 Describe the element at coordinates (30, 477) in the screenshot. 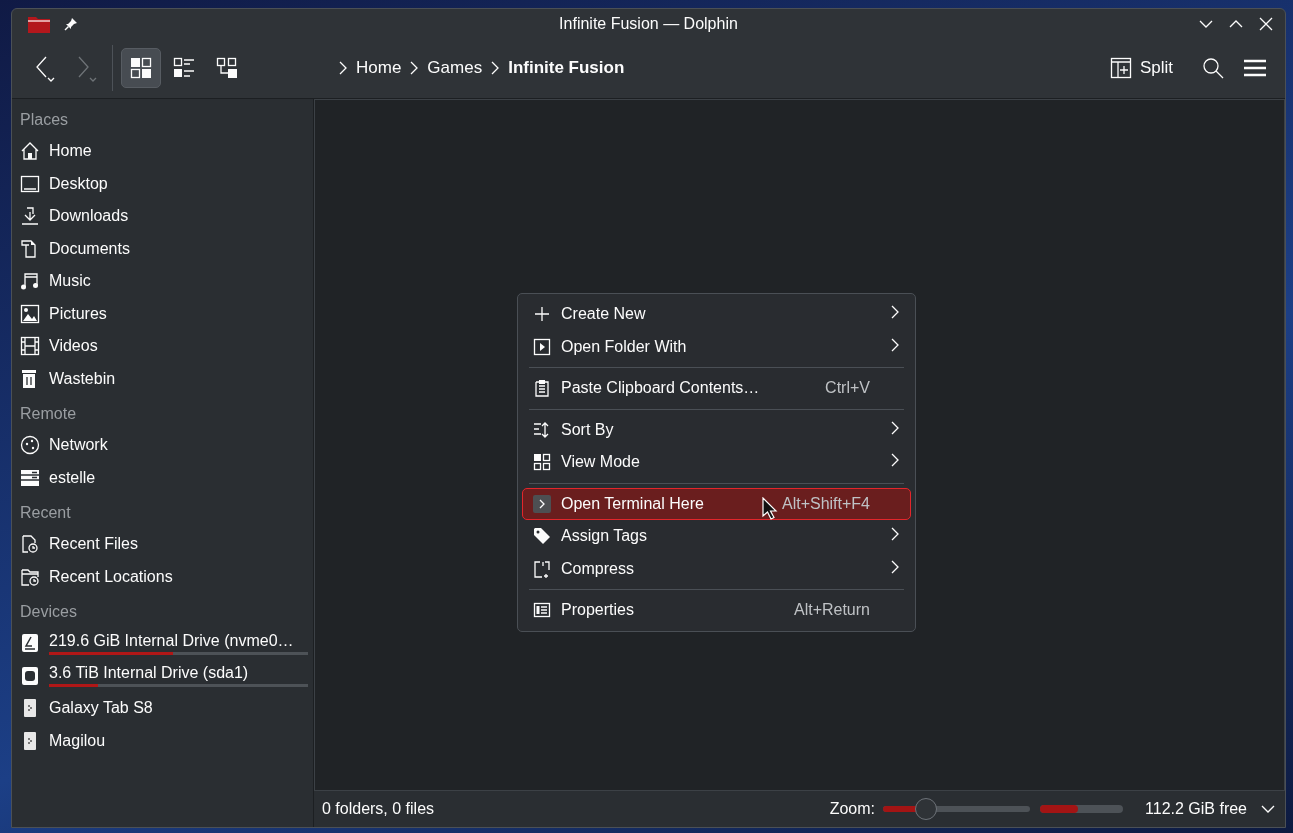

I see `server-icon` at that location.